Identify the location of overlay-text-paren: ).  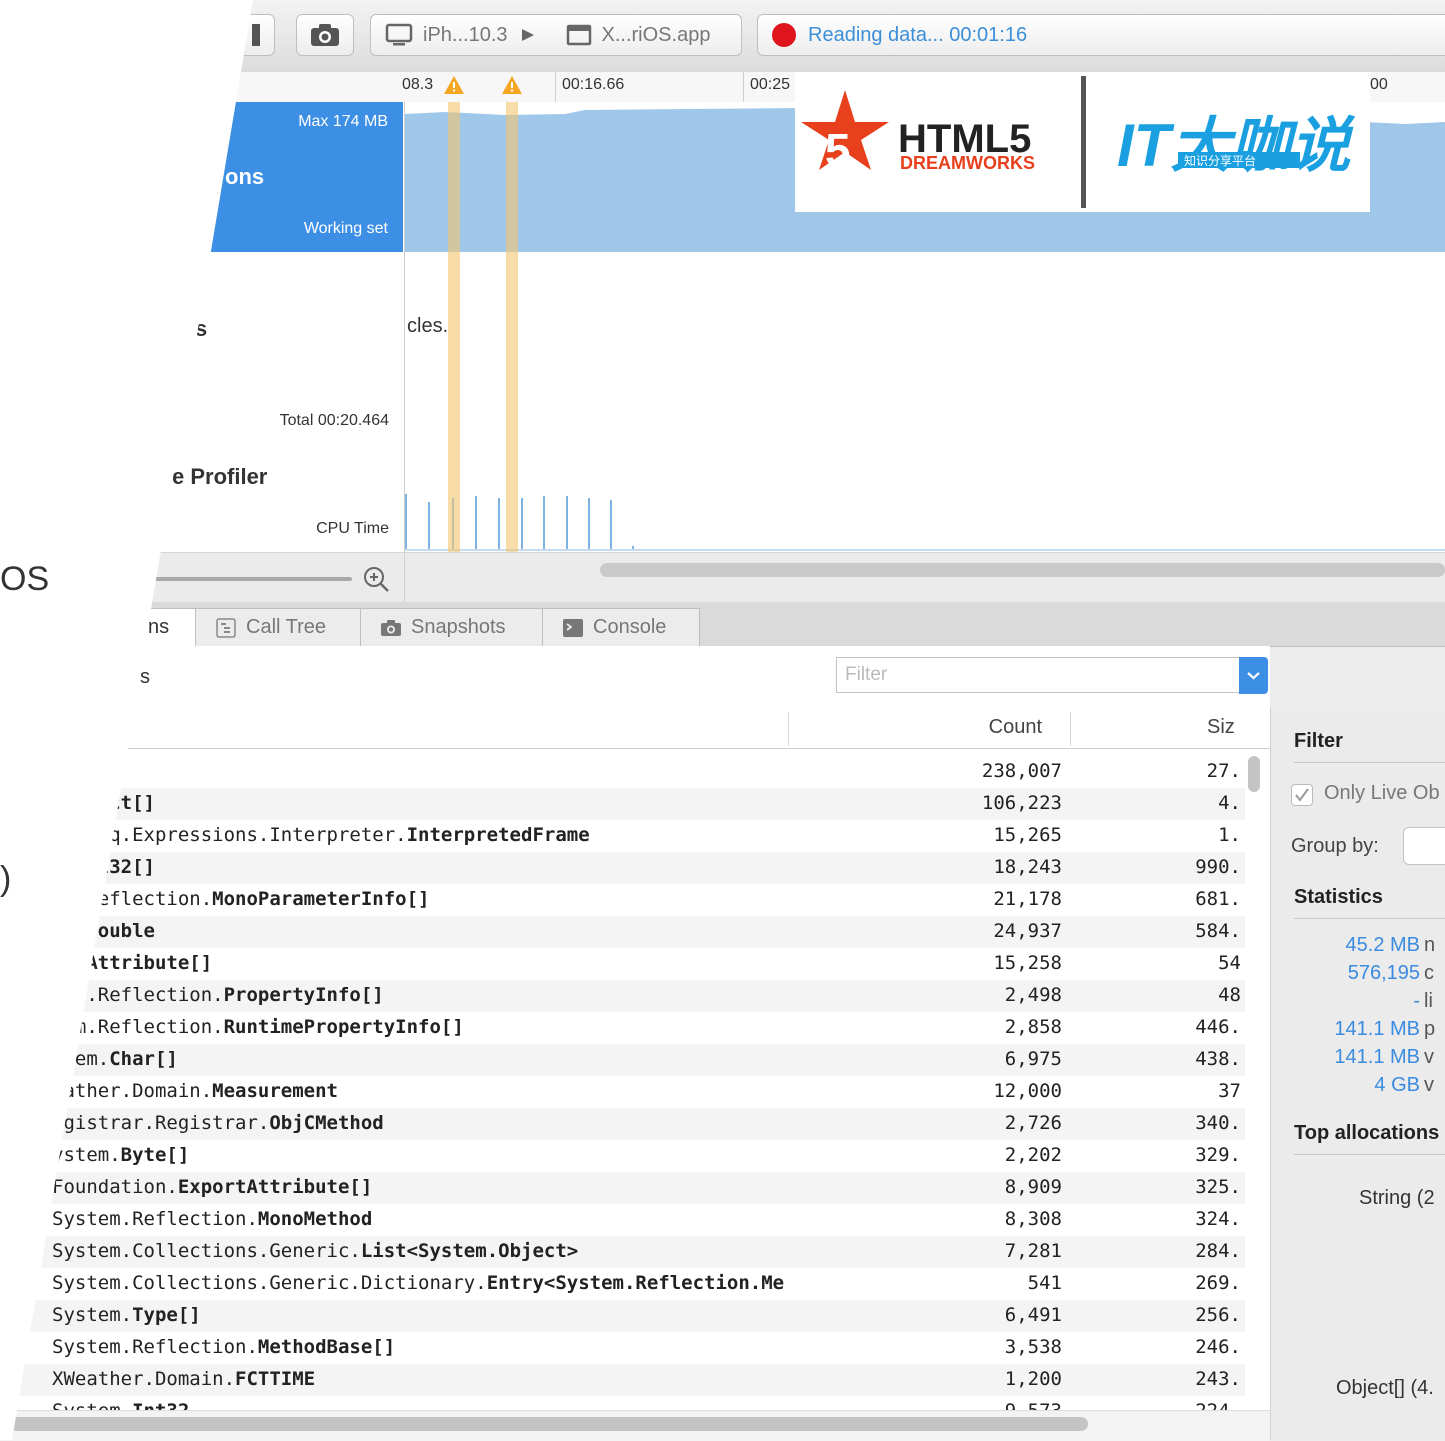
(6, 879).